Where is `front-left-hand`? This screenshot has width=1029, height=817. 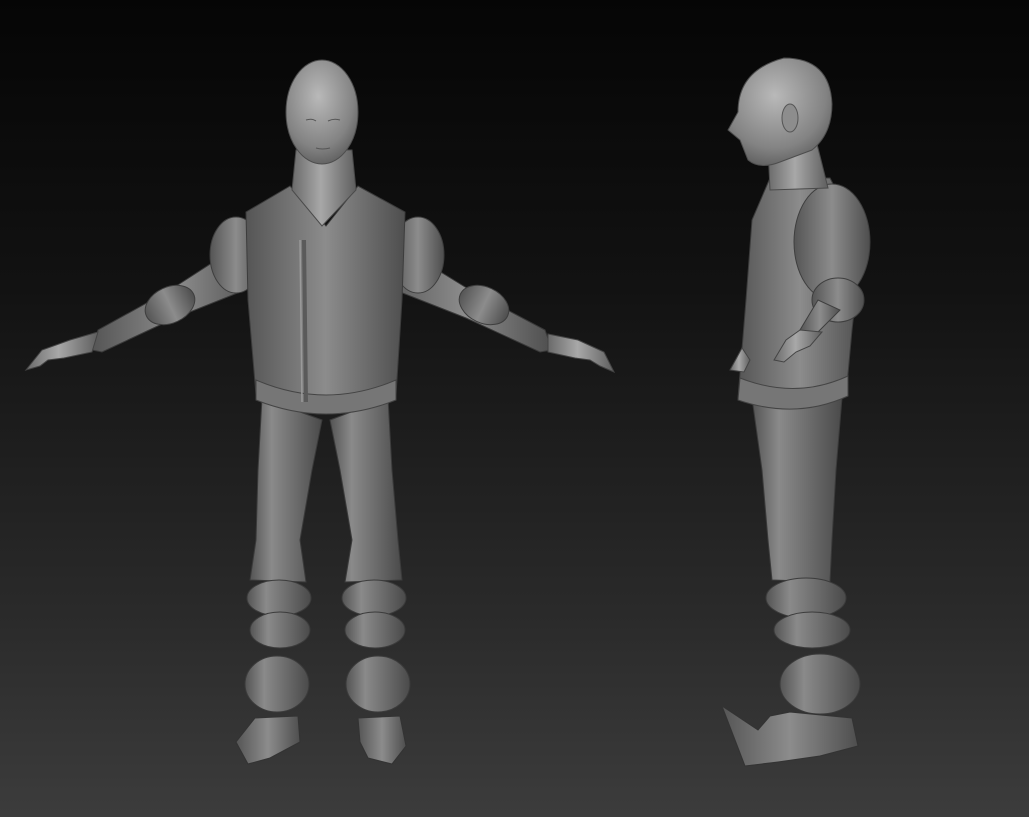 front-left-hand is located at coordinates (61, 351).